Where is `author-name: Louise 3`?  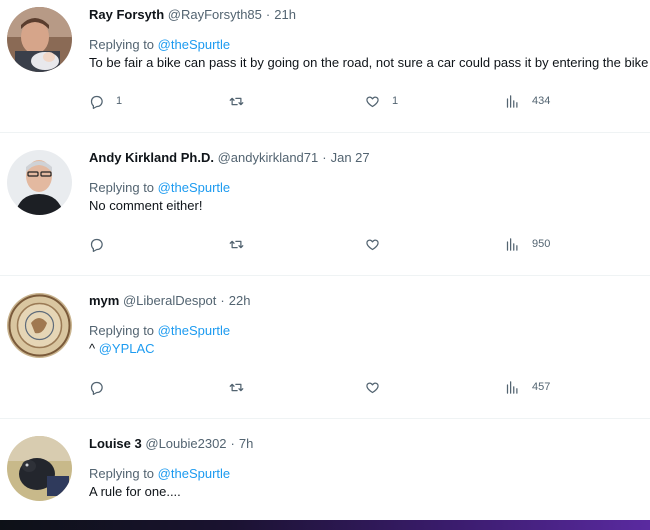 author-name: Louise 3 is located at coordinates (115, 443).